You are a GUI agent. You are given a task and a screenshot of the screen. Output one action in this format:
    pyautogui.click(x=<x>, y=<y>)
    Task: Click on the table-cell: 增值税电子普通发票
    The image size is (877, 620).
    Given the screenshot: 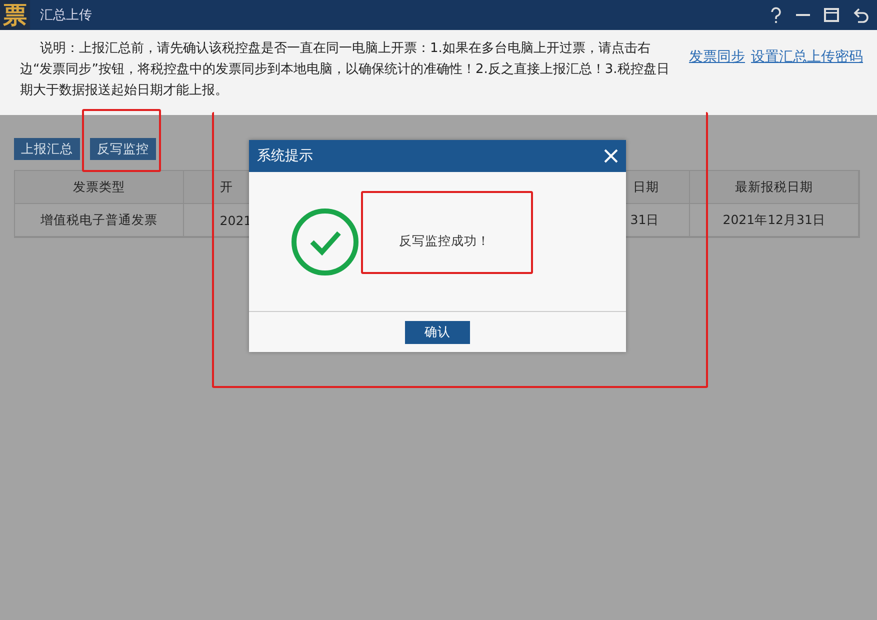 What is the action you would take?
    pyautogui.click(x=99, y=220)
    